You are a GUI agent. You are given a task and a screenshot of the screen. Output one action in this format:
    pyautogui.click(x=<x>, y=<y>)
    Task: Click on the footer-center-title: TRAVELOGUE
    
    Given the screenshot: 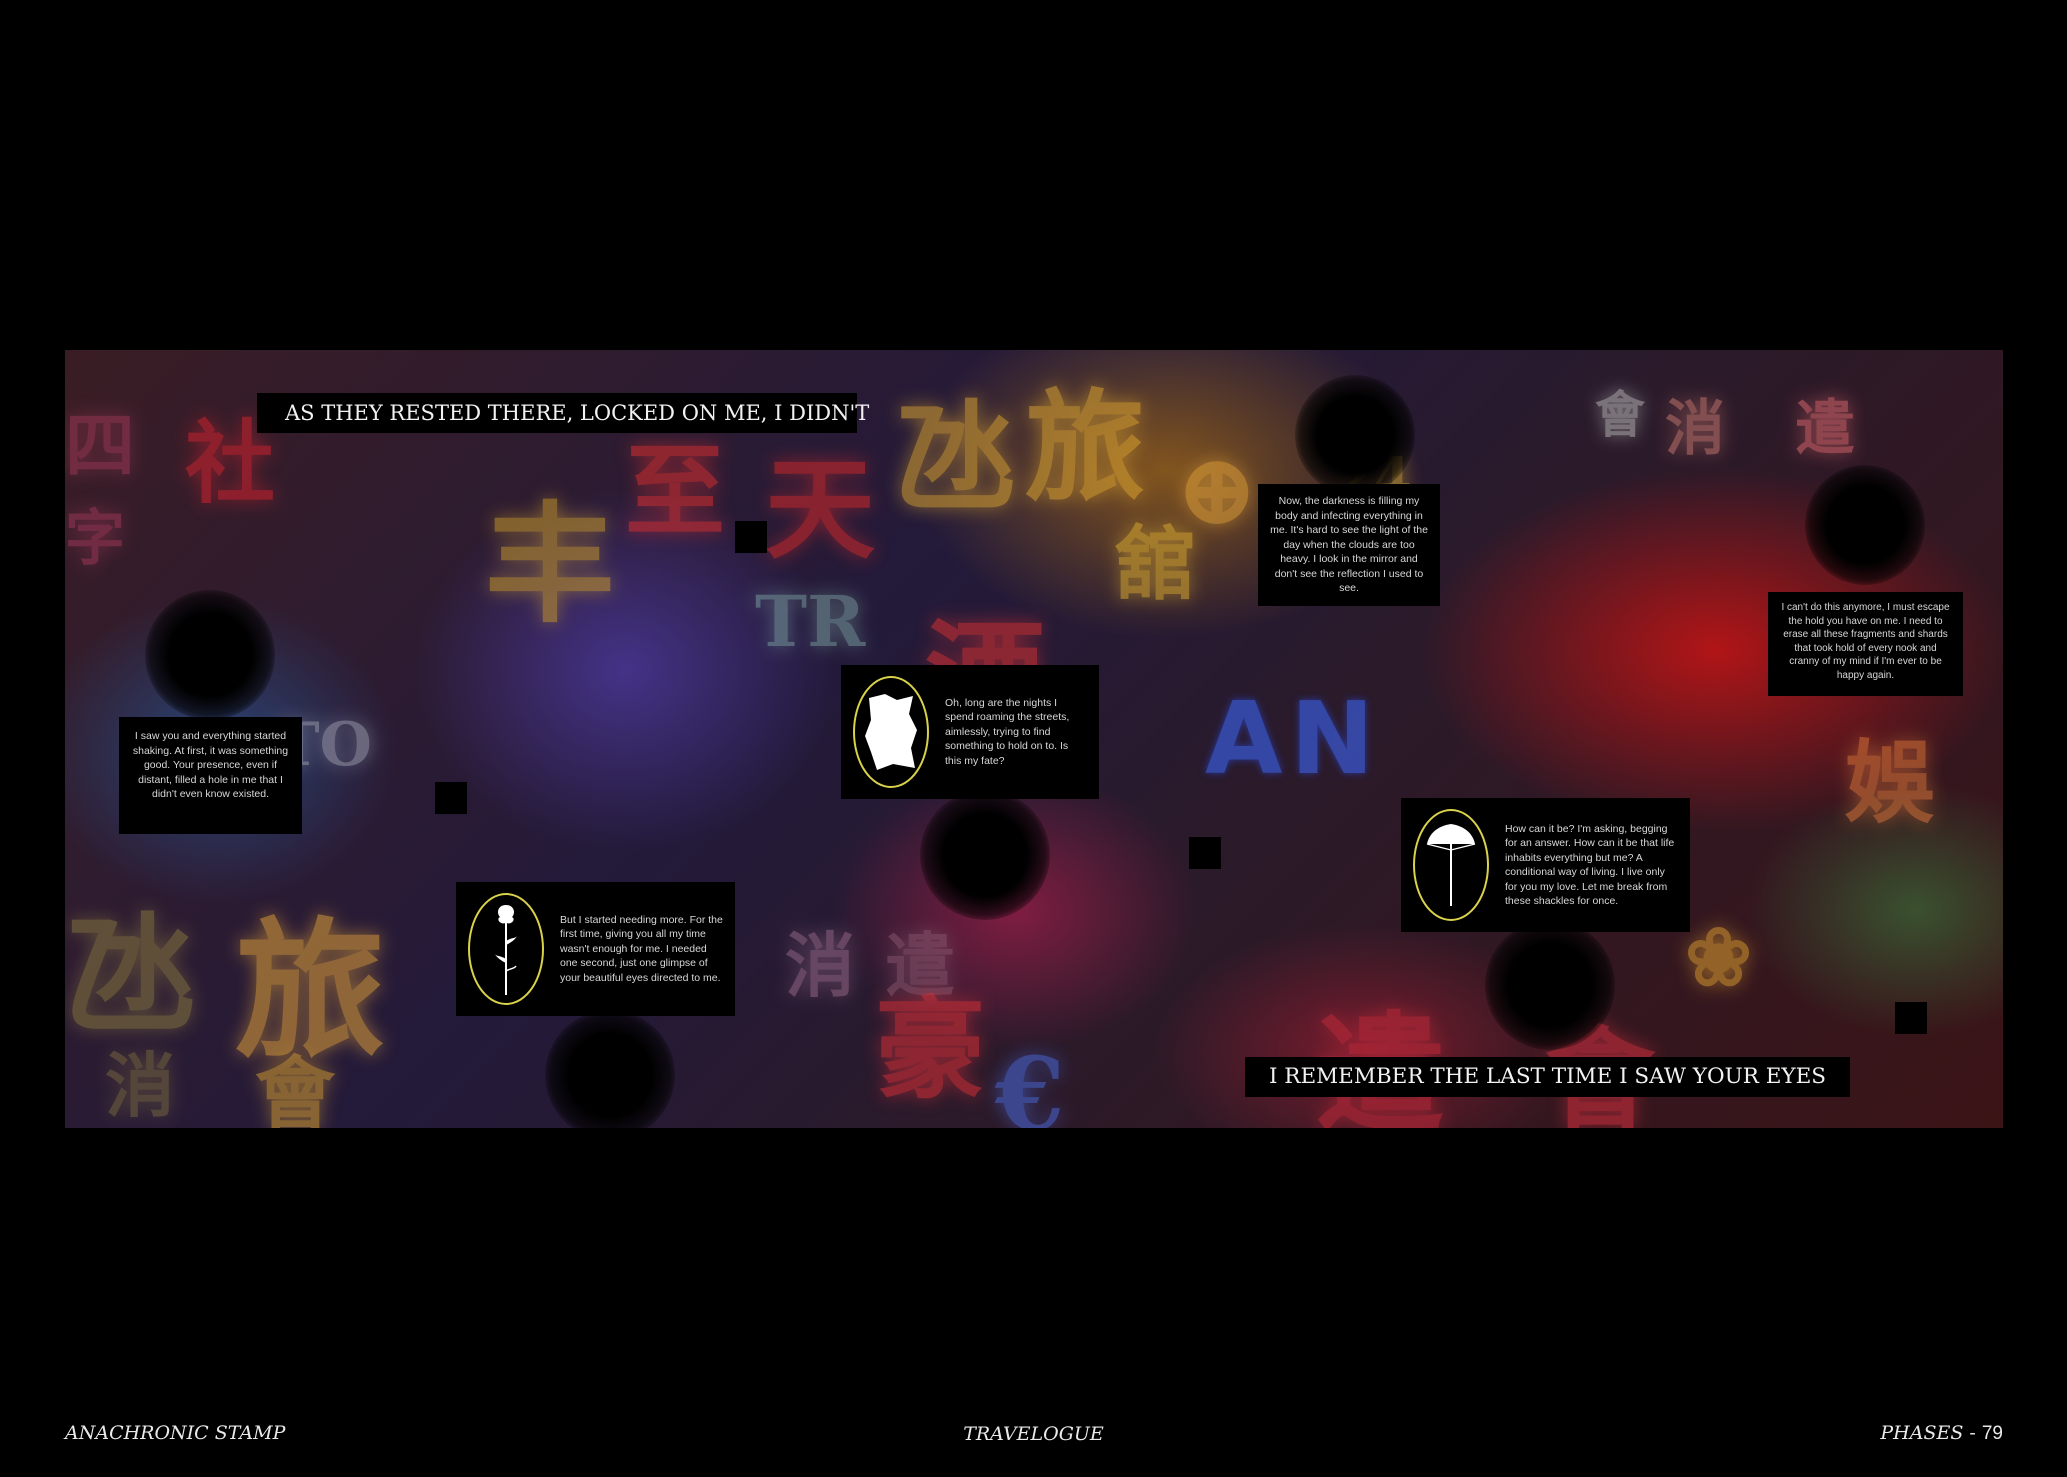 What is the action you would take?
    pyautogui.click(x=1033, y=1434)
    